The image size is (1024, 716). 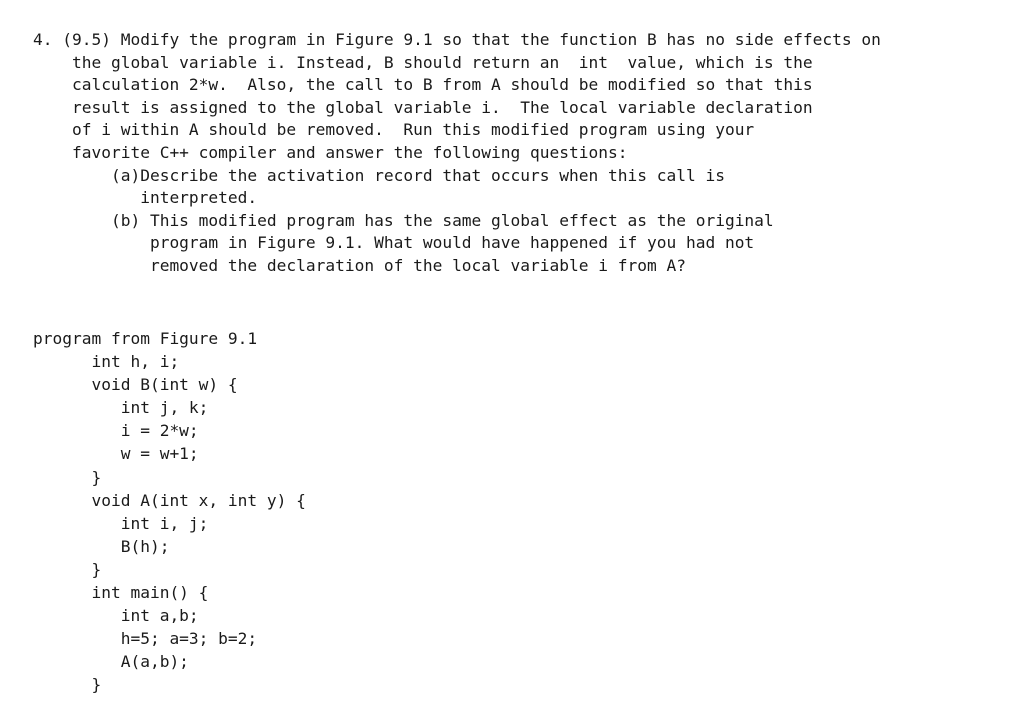 What do you see at coordinates (121, 408) in the screenshot?
I see `code-line: int j, k;` at bounding box center [121, 408].